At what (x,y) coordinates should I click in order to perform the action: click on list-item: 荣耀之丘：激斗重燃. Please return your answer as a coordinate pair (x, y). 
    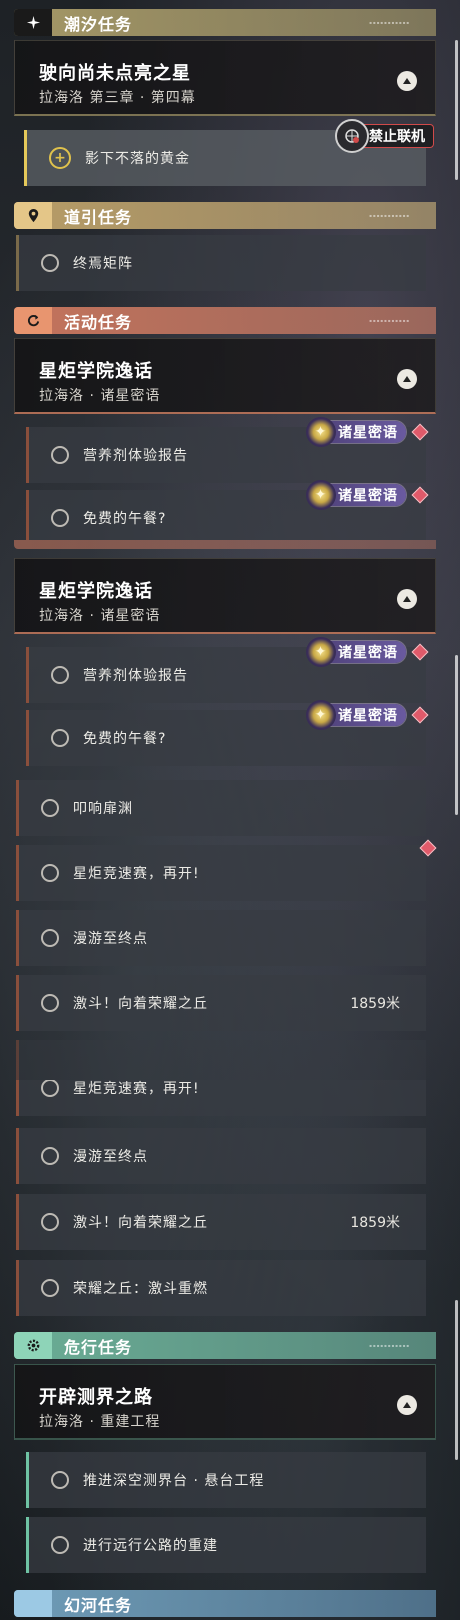
    Looking at the image, I should click on (221, 1288).